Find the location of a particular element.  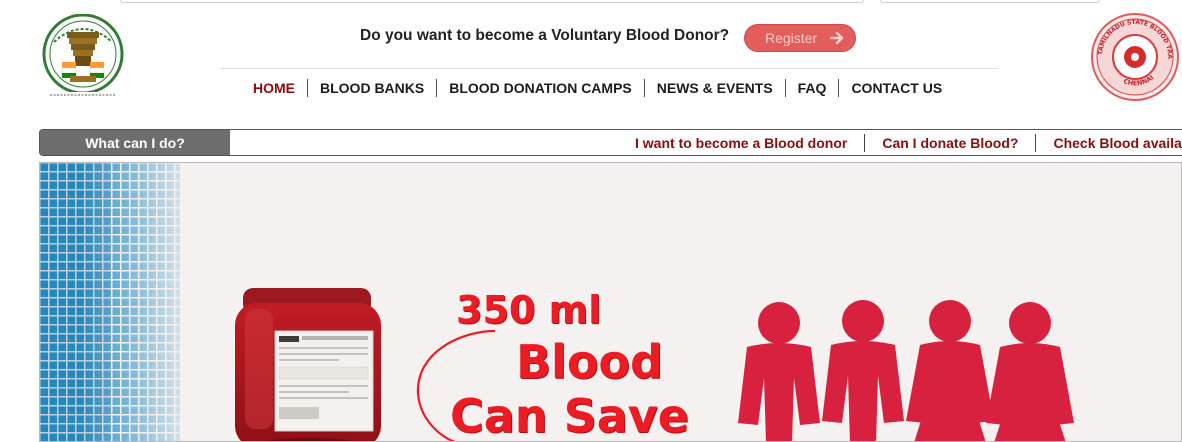

people-icons is located at coordinates (906, 370).